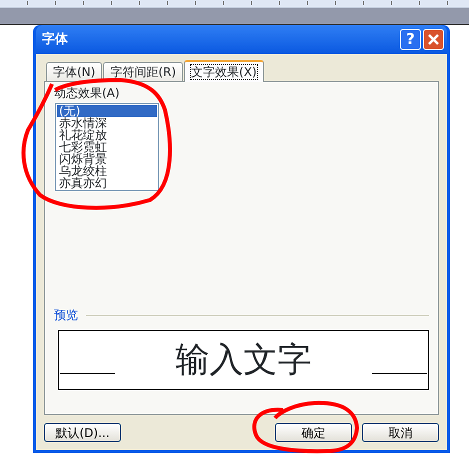  I want to click on list-item: 礼花绽放, so click(107, 135).